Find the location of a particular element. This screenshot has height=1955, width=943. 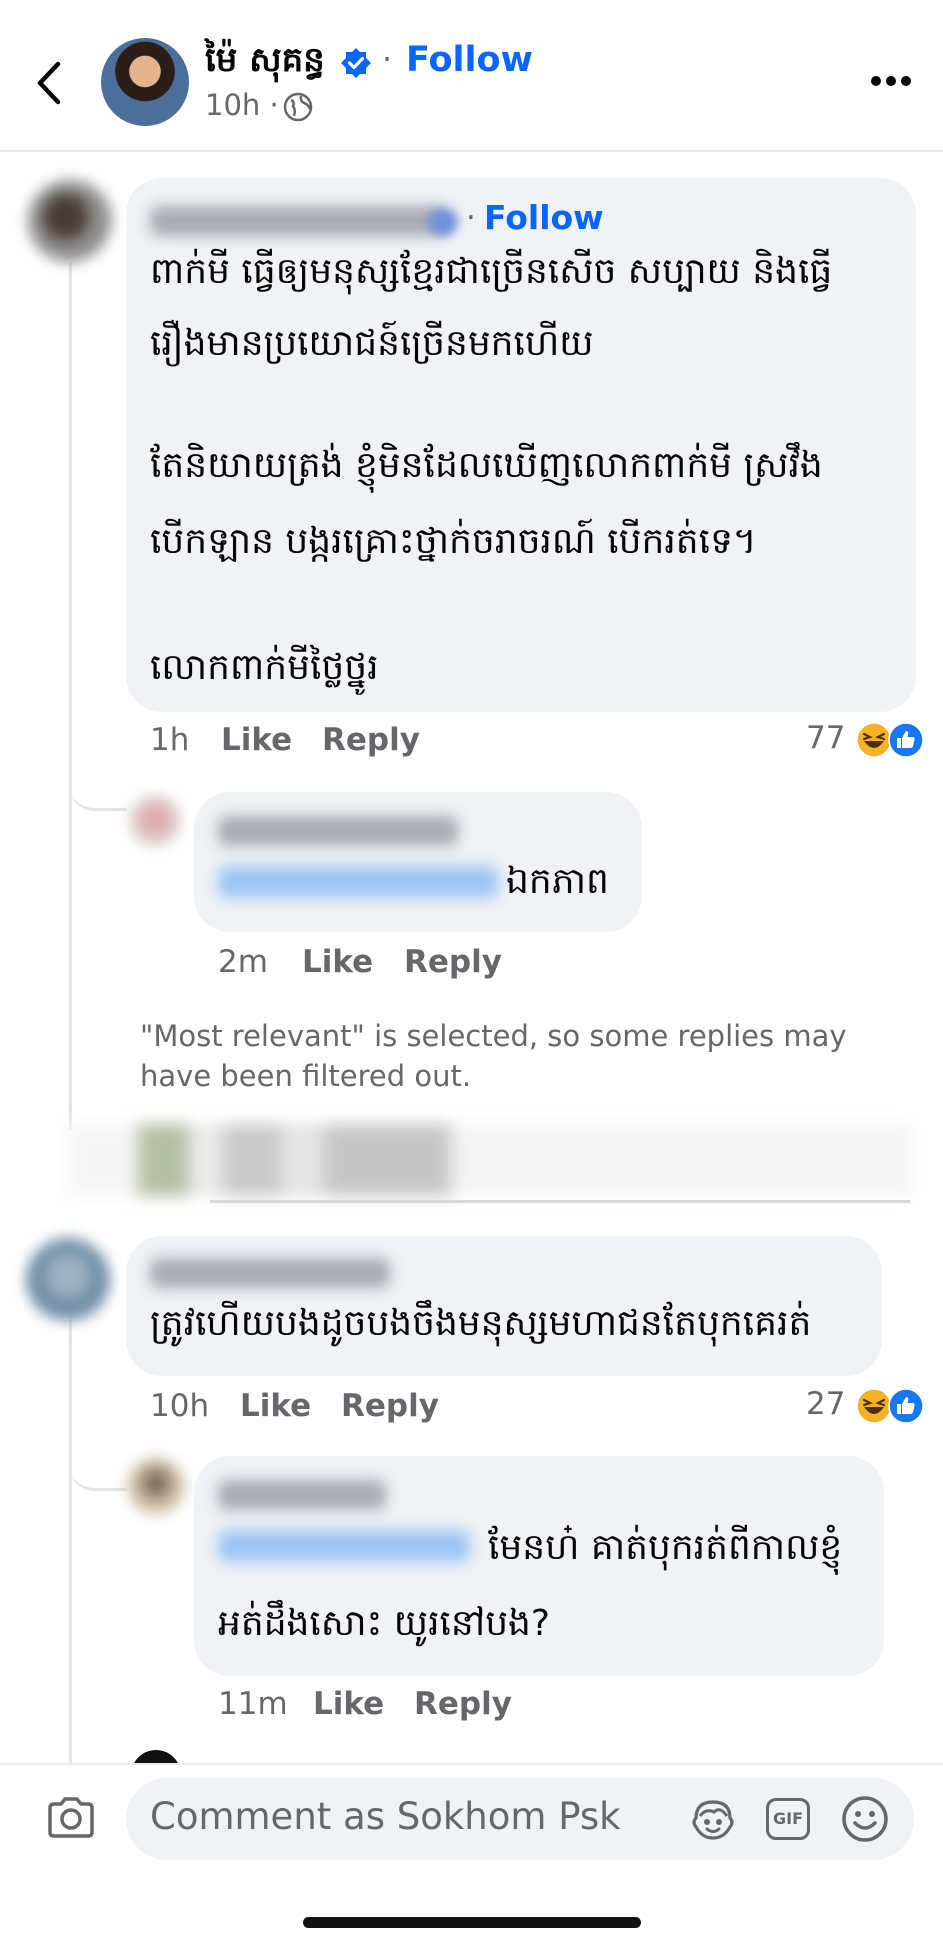

comment-text-line: រឿងមានប្រយោជន៍ច្រើនមកហើយ is located at coordinates (372, 343).